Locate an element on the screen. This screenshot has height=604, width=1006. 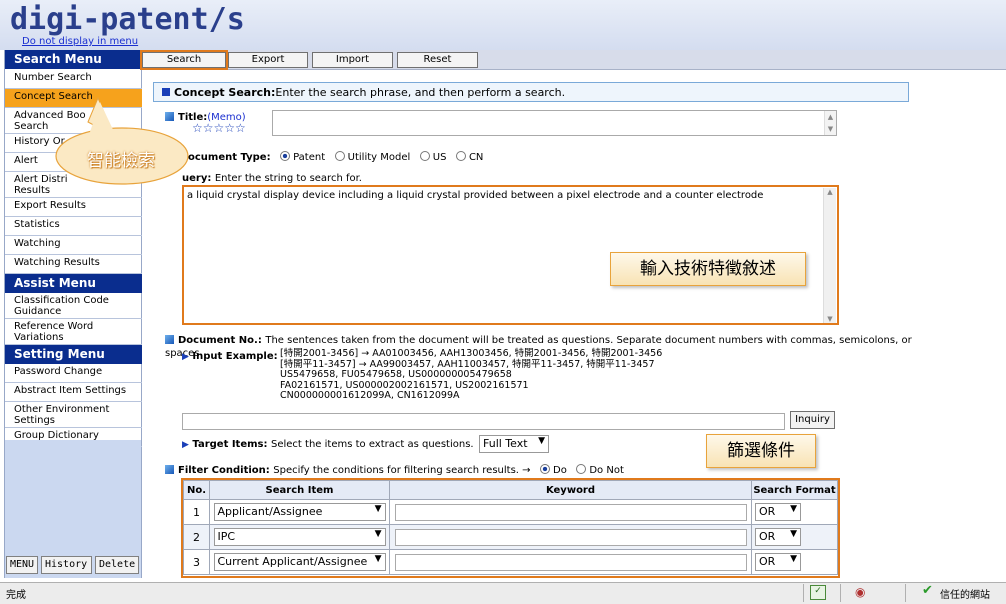
scroll-down-icon: ▼ is located at coordinates (830, 319).